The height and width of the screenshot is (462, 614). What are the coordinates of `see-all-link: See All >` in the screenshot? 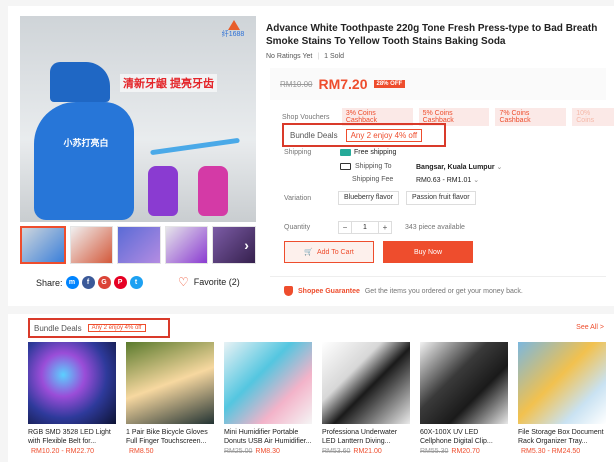 It's located at (590, 327).